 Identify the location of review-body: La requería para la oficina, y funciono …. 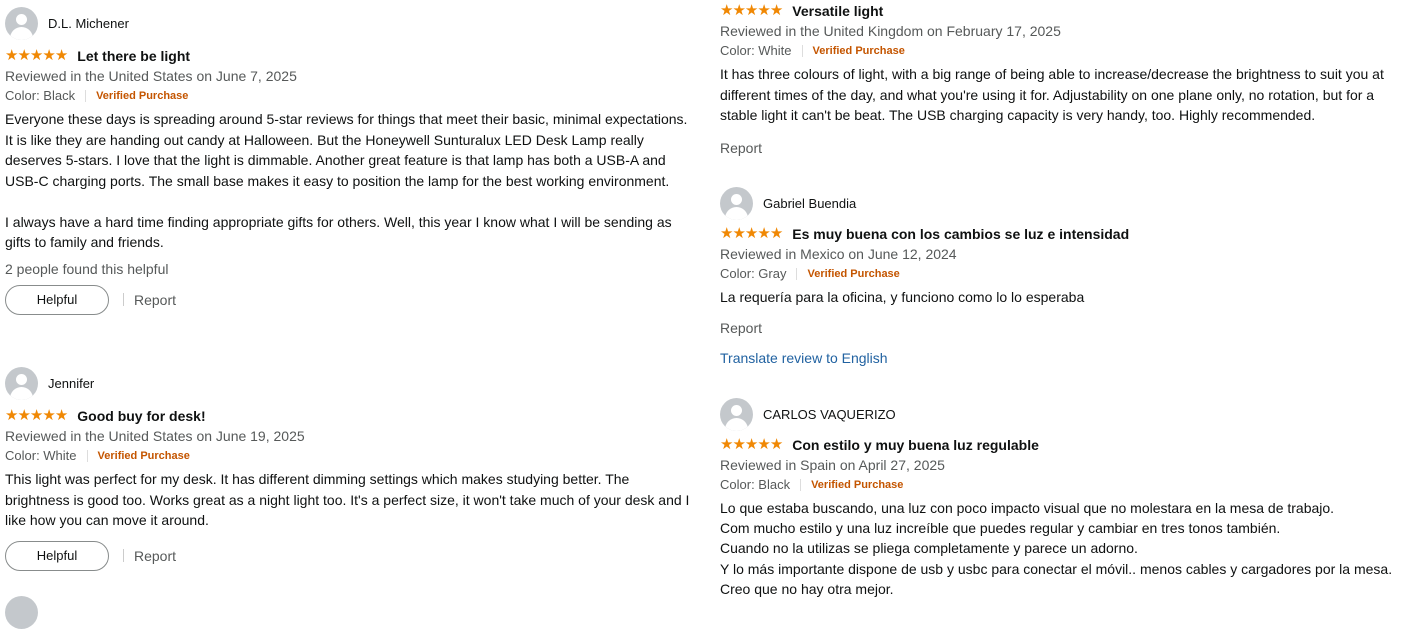
(1065, 297).